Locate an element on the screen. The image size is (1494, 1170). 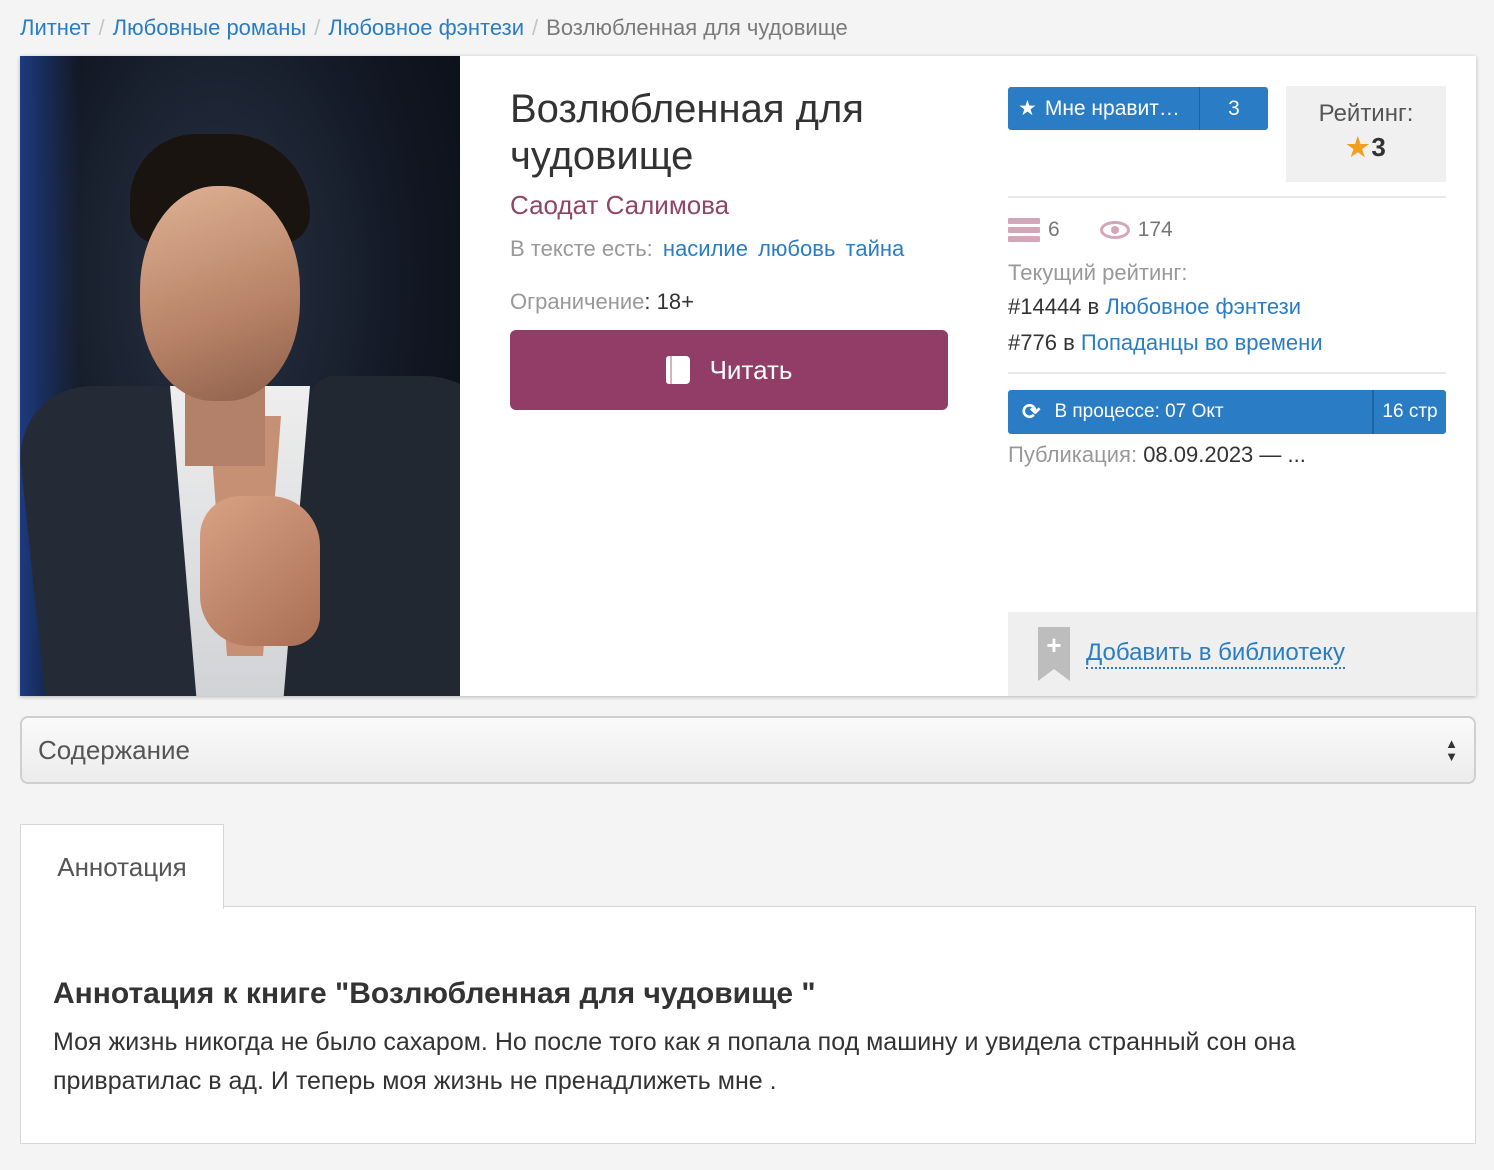
rank-line: #14444 в Любовное фэнтези is located at coordinates (1154, 307).